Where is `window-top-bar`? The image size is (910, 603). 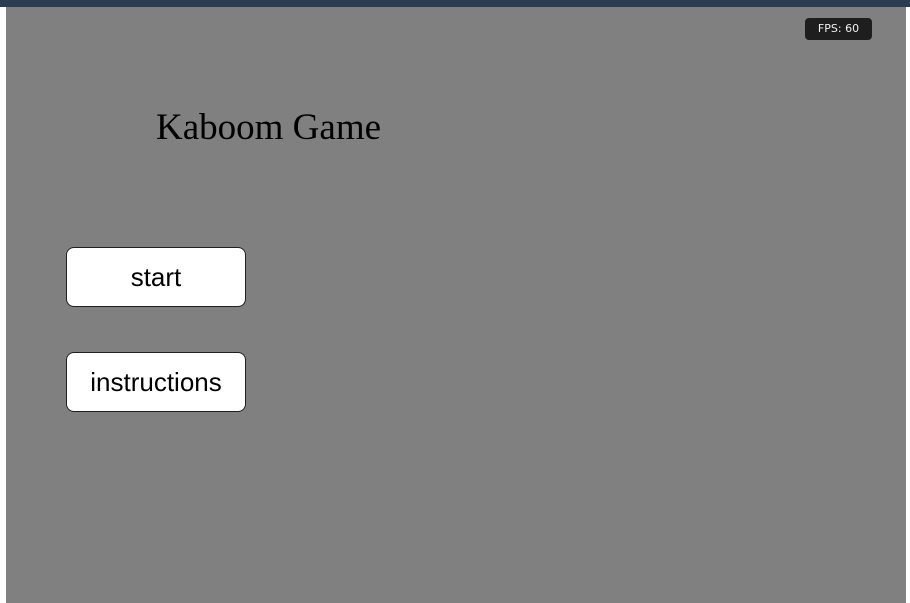 window-top-bar is located at coordinates (455, 3).